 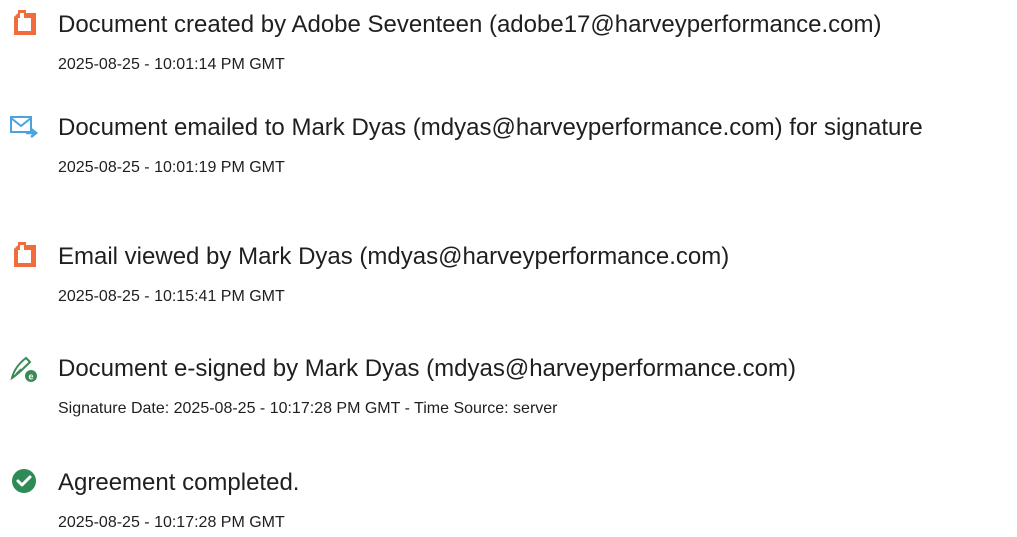 What do you see at coordinates (171, 167) in the screenshot?
I see `event-timestamp: 2025-08-25 - 10:01:19 PM GMT` at bounding box center [171, 167].